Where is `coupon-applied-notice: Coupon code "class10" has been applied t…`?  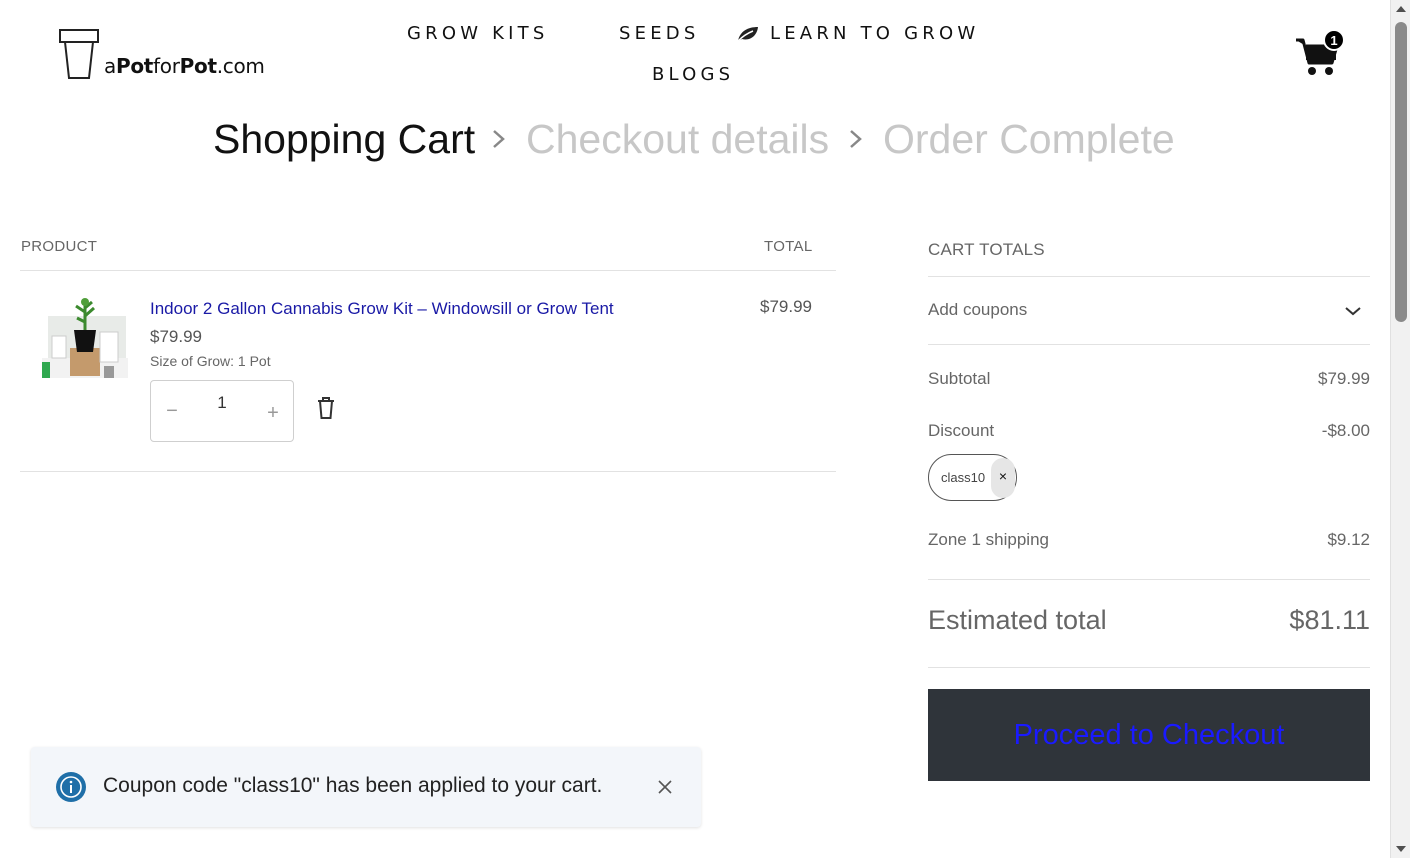
coupon-applied-notice: Coupon code "class10" has been applied t… is located at coordinates (366, 787).